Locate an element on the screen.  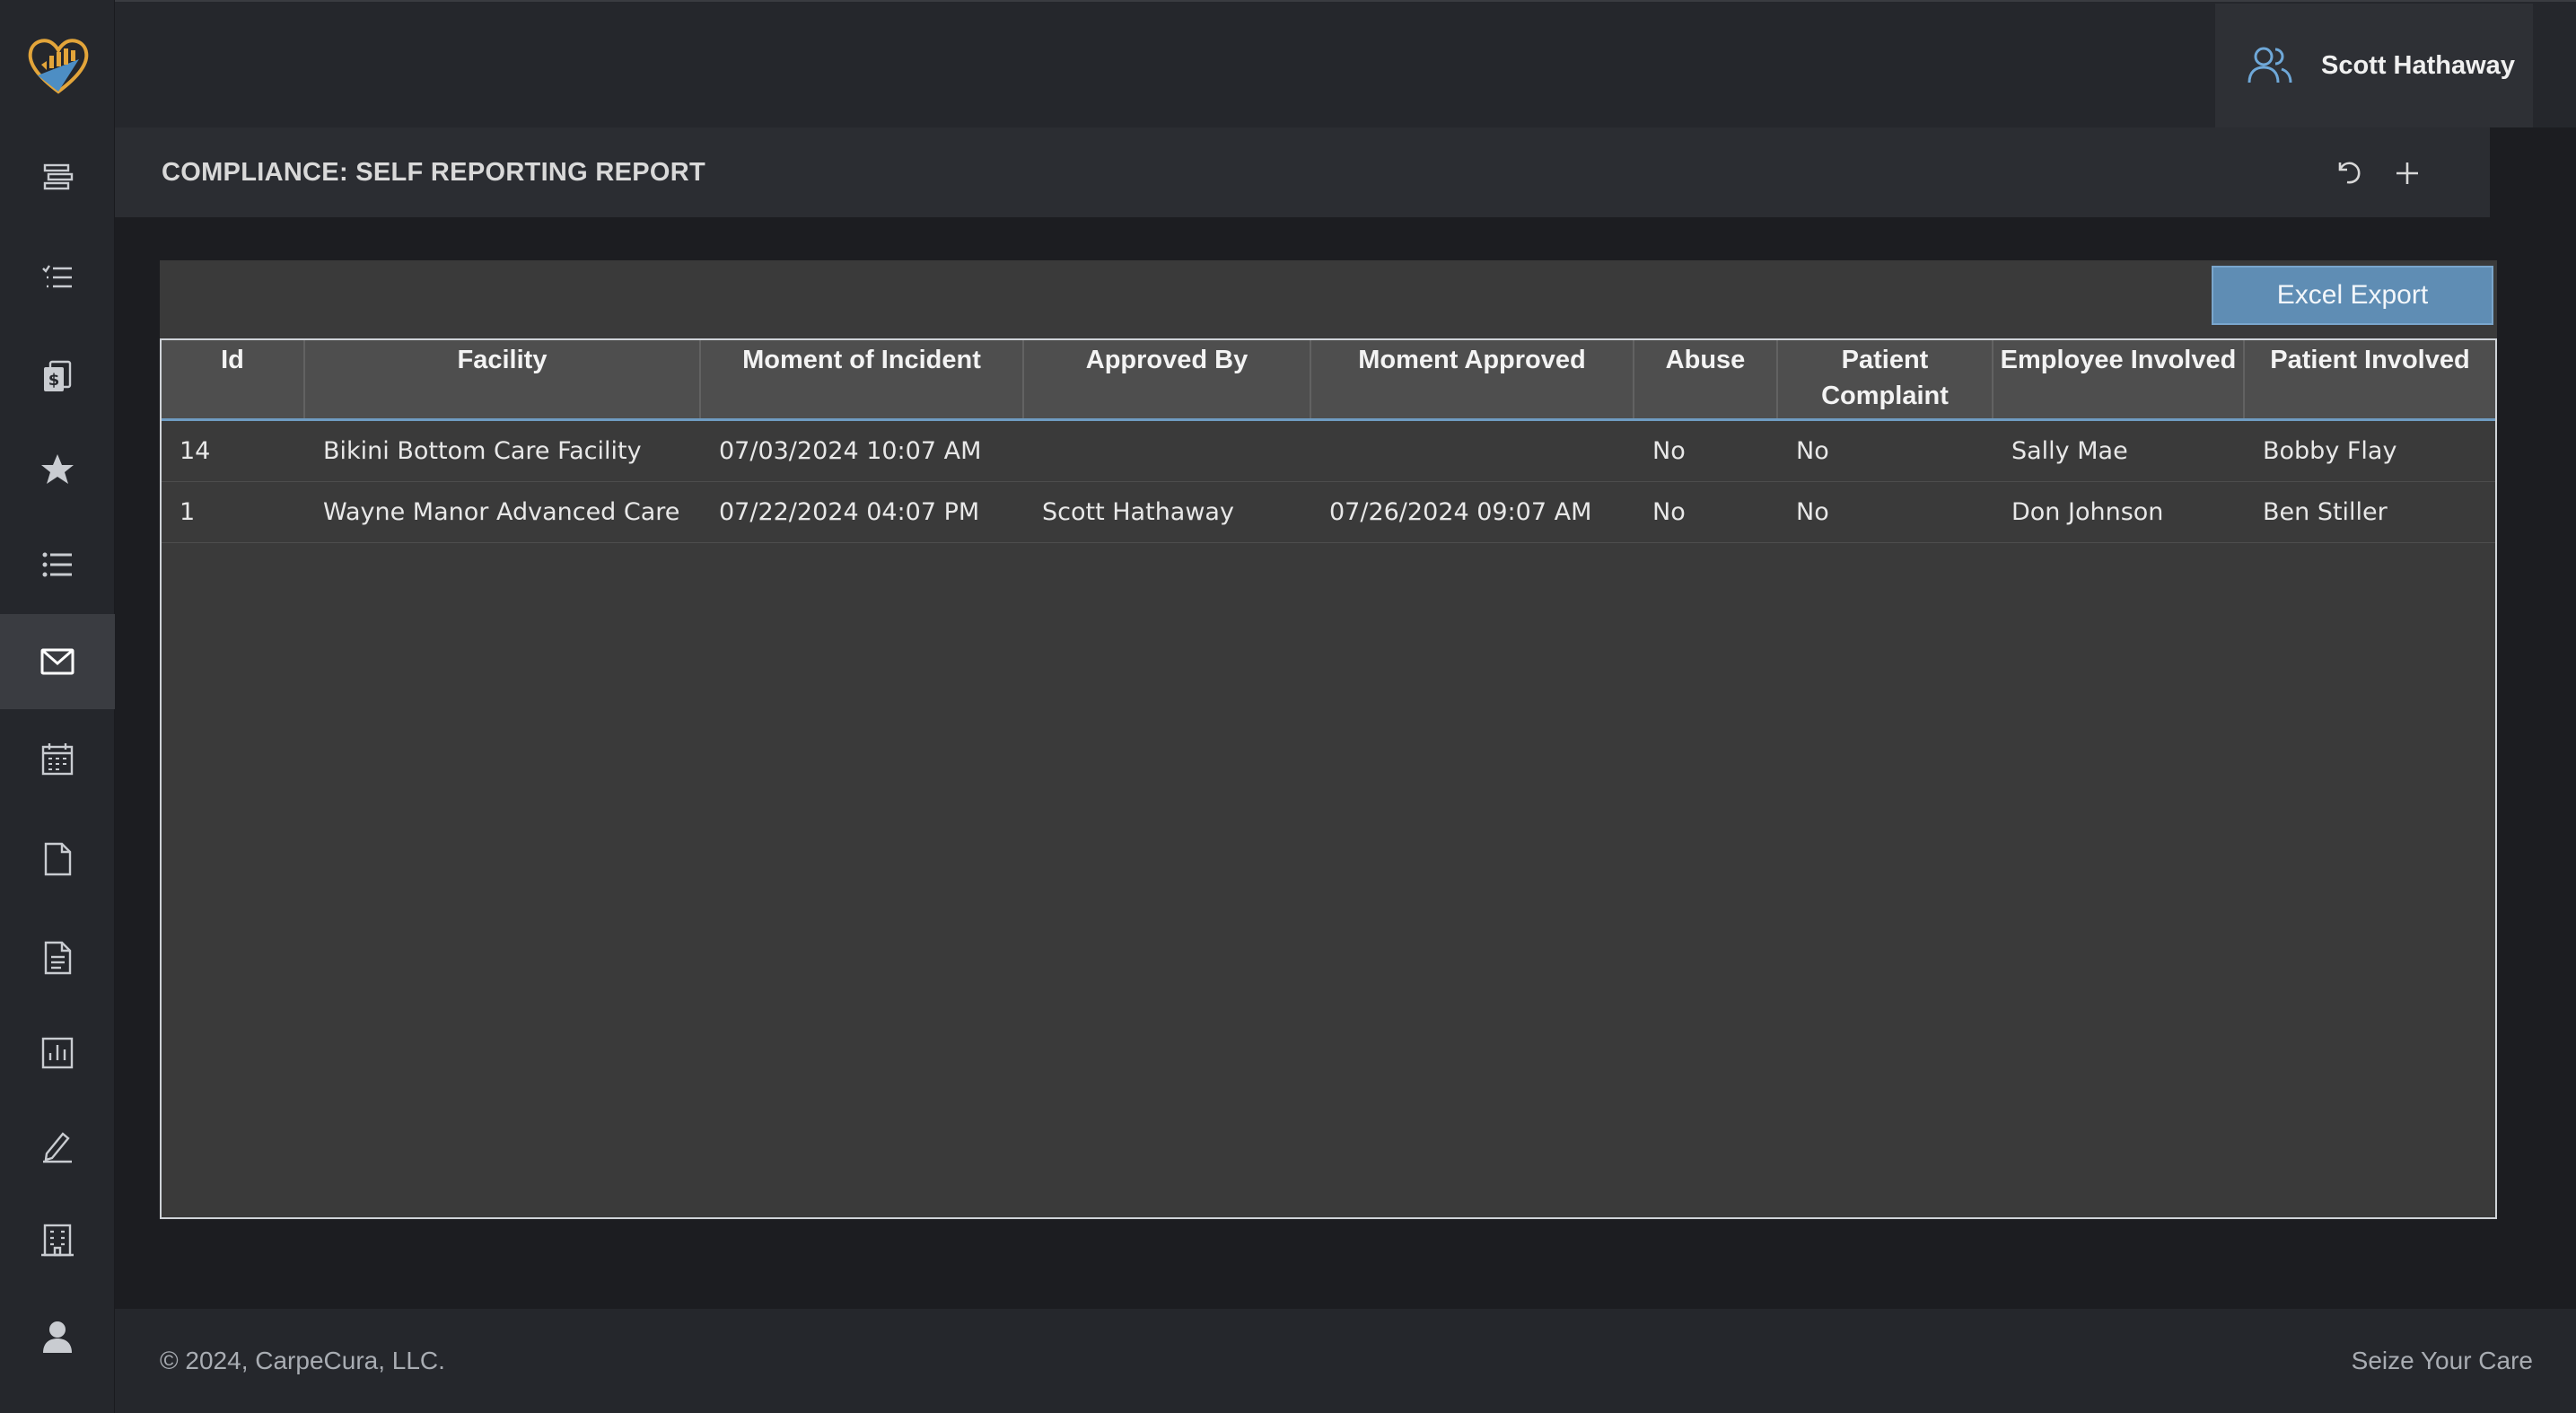
cell-patient-involved: Ben Stiller is located at coordinates (2325, 512).